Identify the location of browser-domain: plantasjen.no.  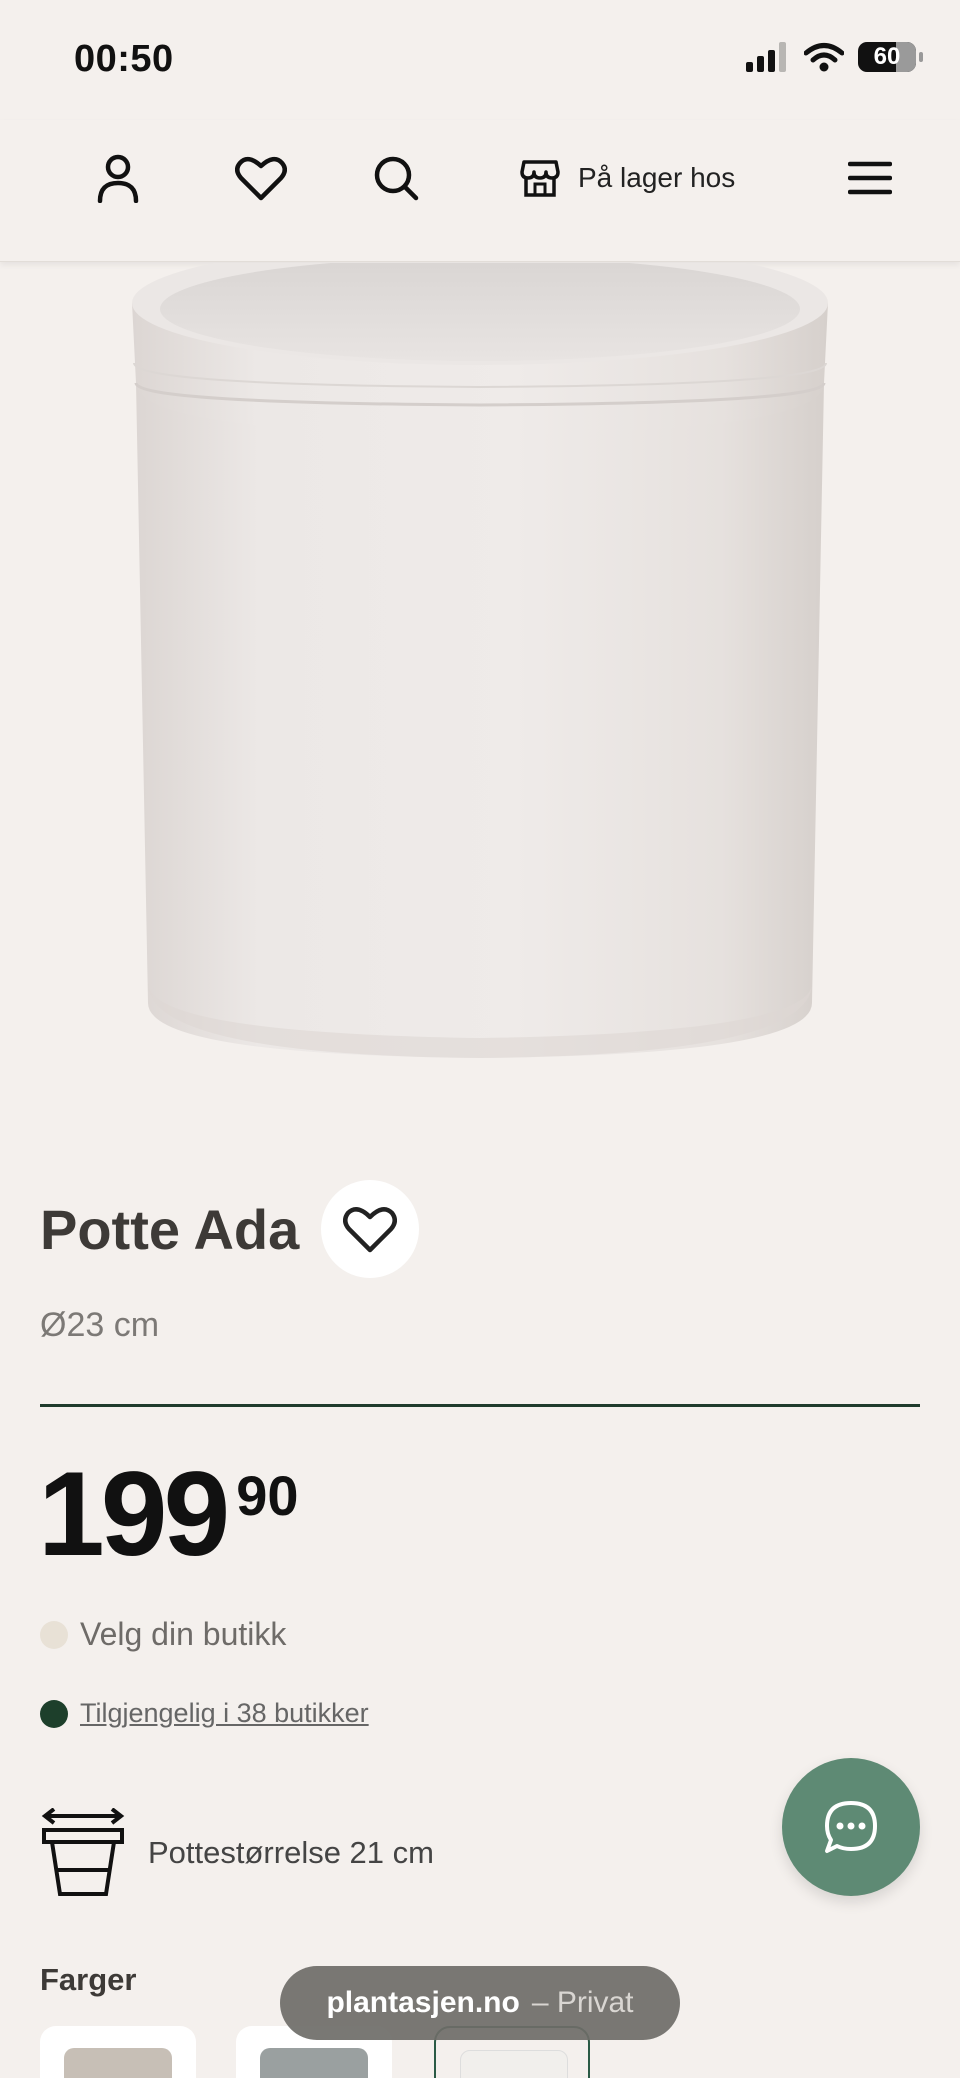
(423, 2002).